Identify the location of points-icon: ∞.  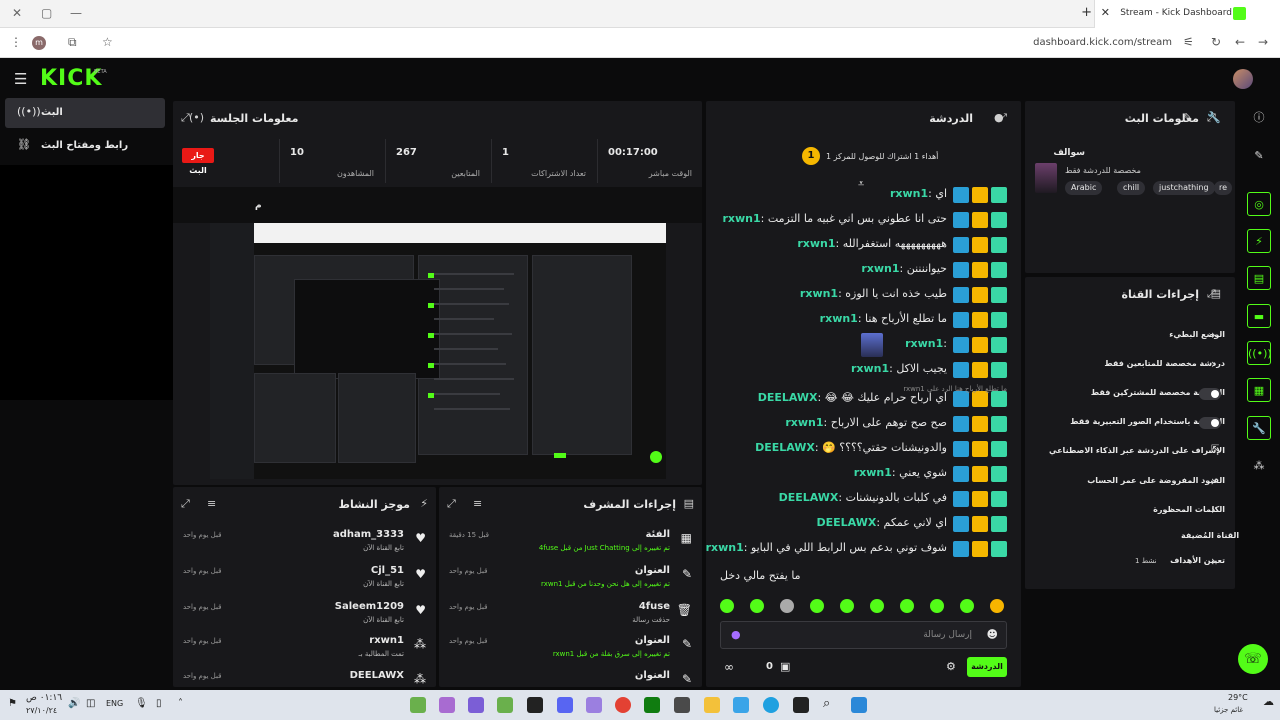
(729, 667).